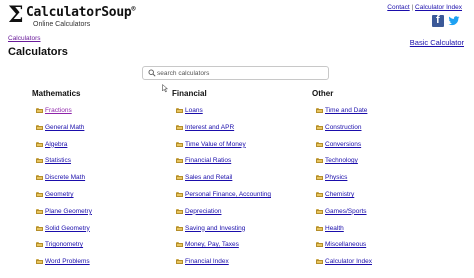 The width and height of the screenshot is (474, 278). Describe the element at coordinates (56, 145) in the screenshot. I see `category-link: Algebra` at that location.